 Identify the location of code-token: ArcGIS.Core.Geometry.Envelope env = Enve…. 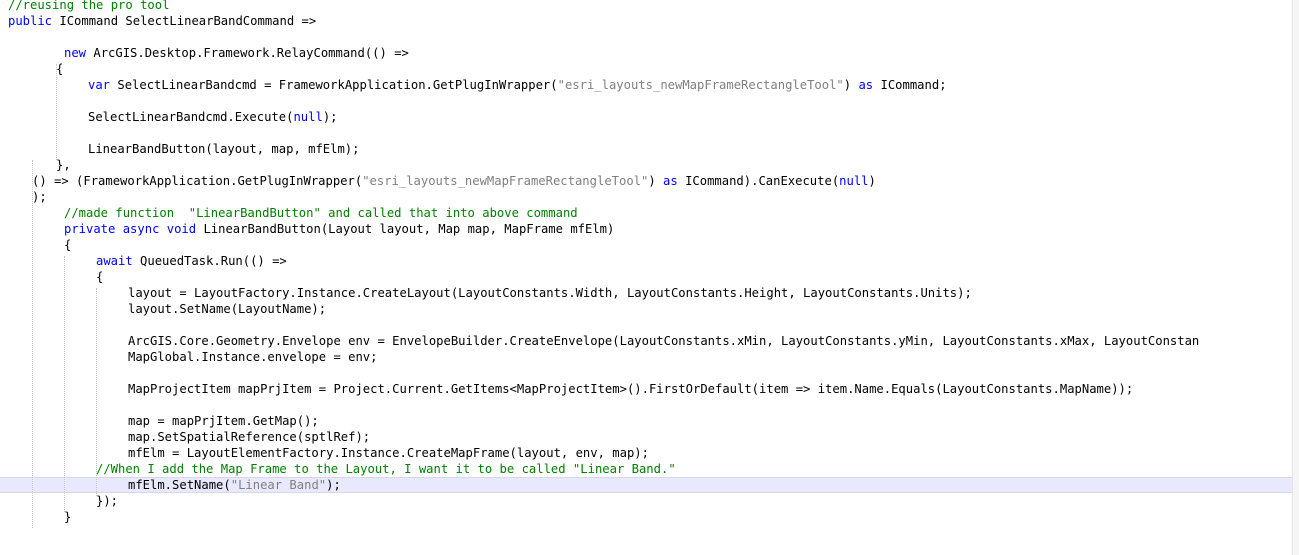
(664, 341).